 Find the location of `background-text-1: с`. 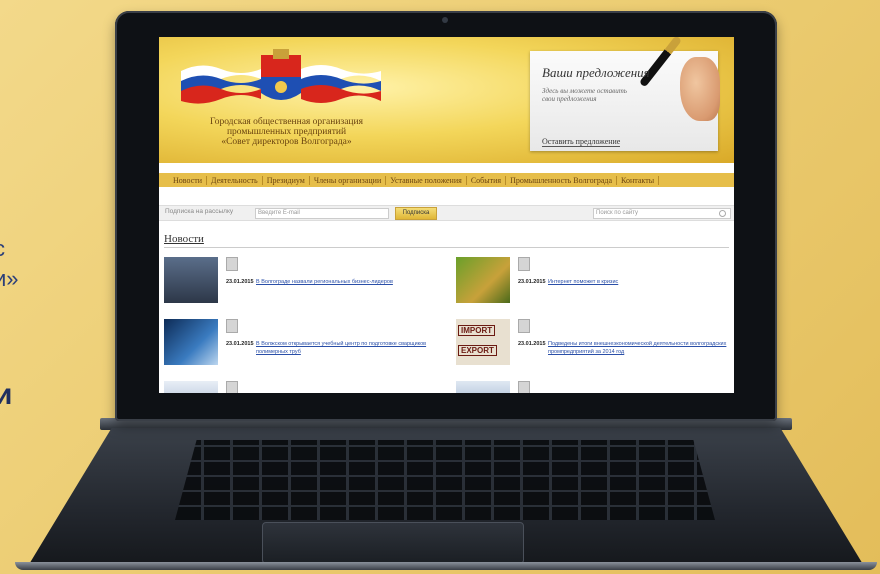

background-text-1: с is located at coordinates (2, 249).